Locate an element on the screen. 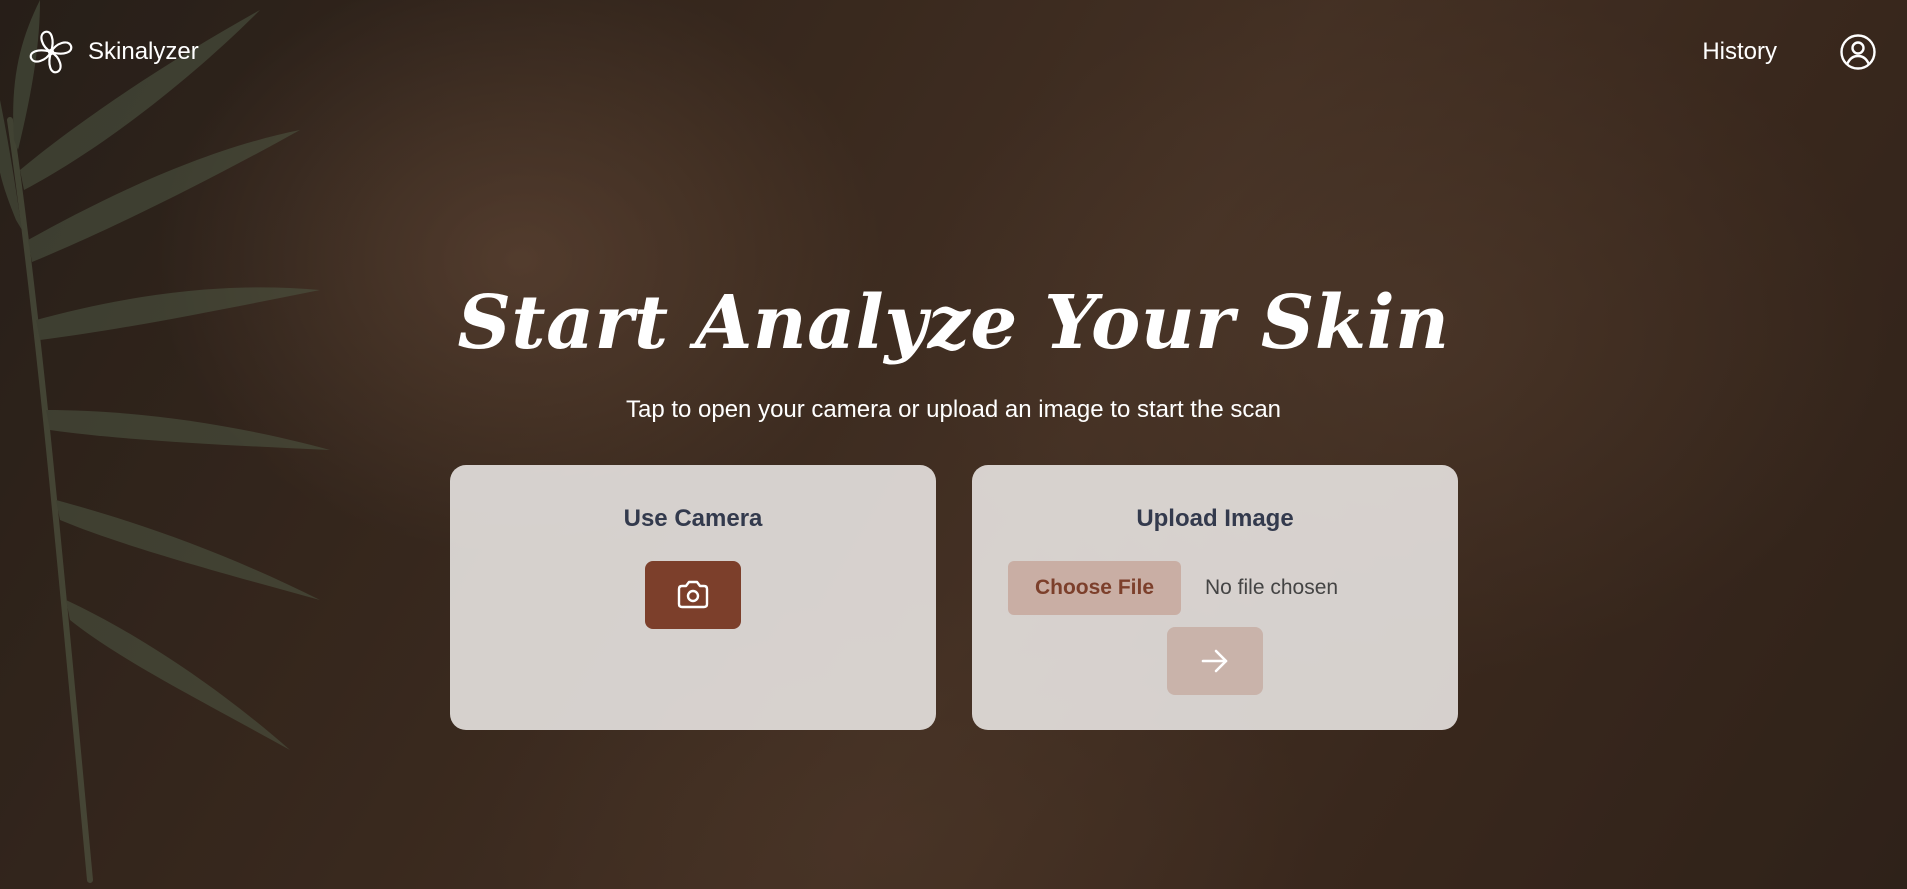 This screenshot has width=1907, height=889. file-input: Choose File No file chosen is located at coordinates (1173, 588).